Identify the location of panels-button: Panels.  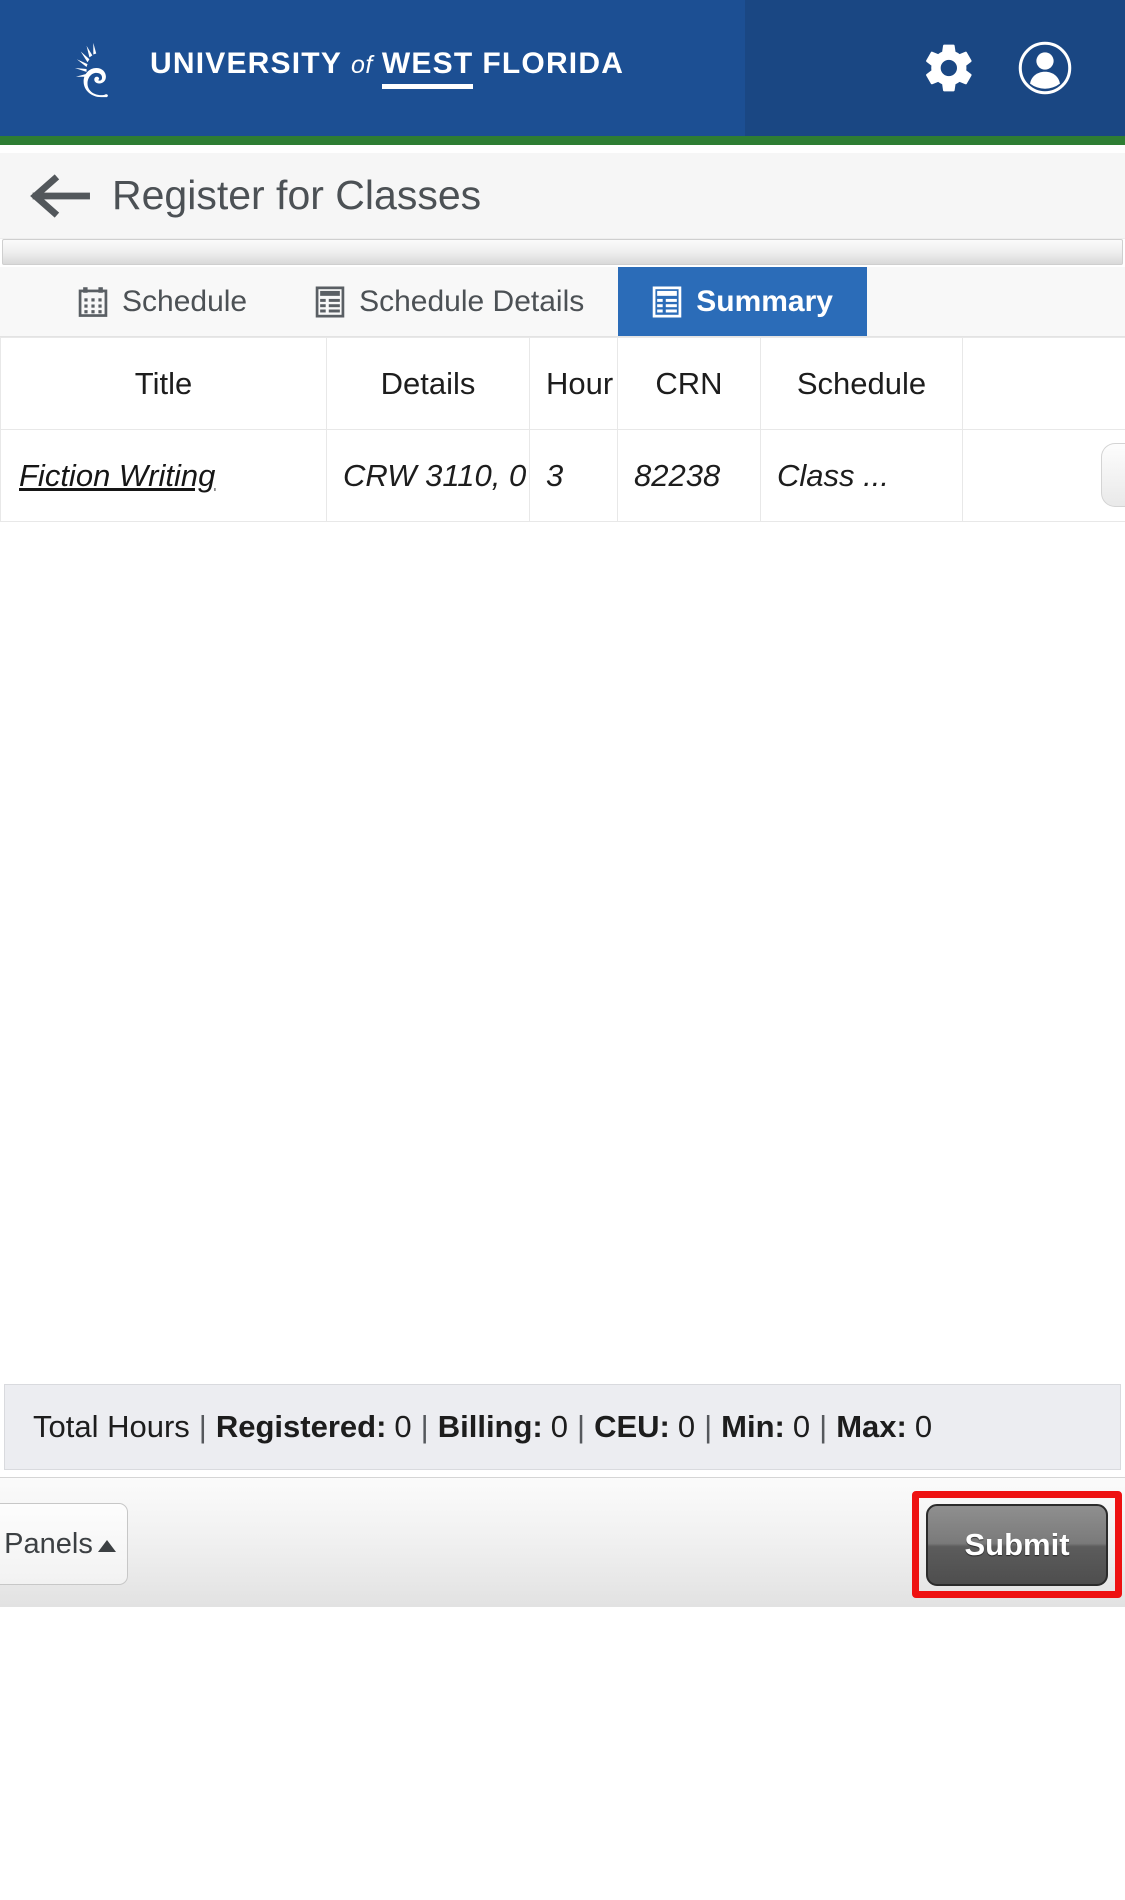
(64, 1544).